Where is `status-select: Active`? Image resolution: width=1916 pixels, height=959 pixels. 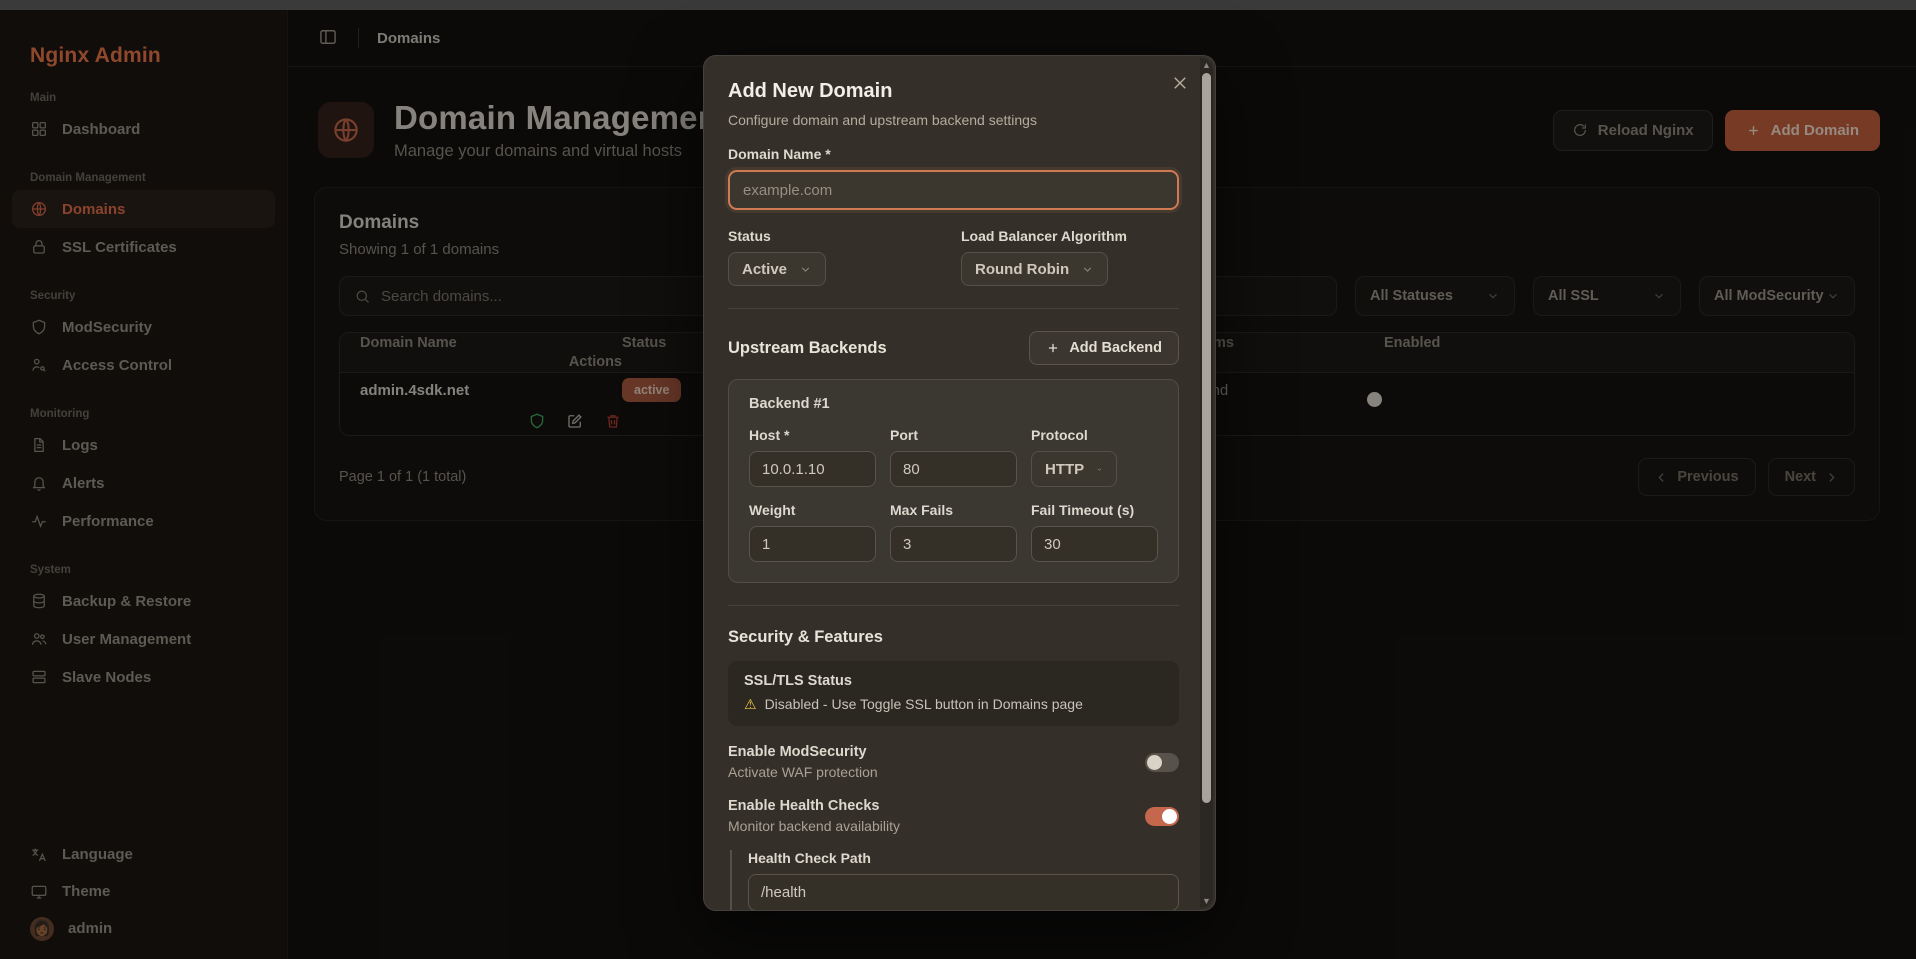
status-select: Active is located at coordinates (777, 269).